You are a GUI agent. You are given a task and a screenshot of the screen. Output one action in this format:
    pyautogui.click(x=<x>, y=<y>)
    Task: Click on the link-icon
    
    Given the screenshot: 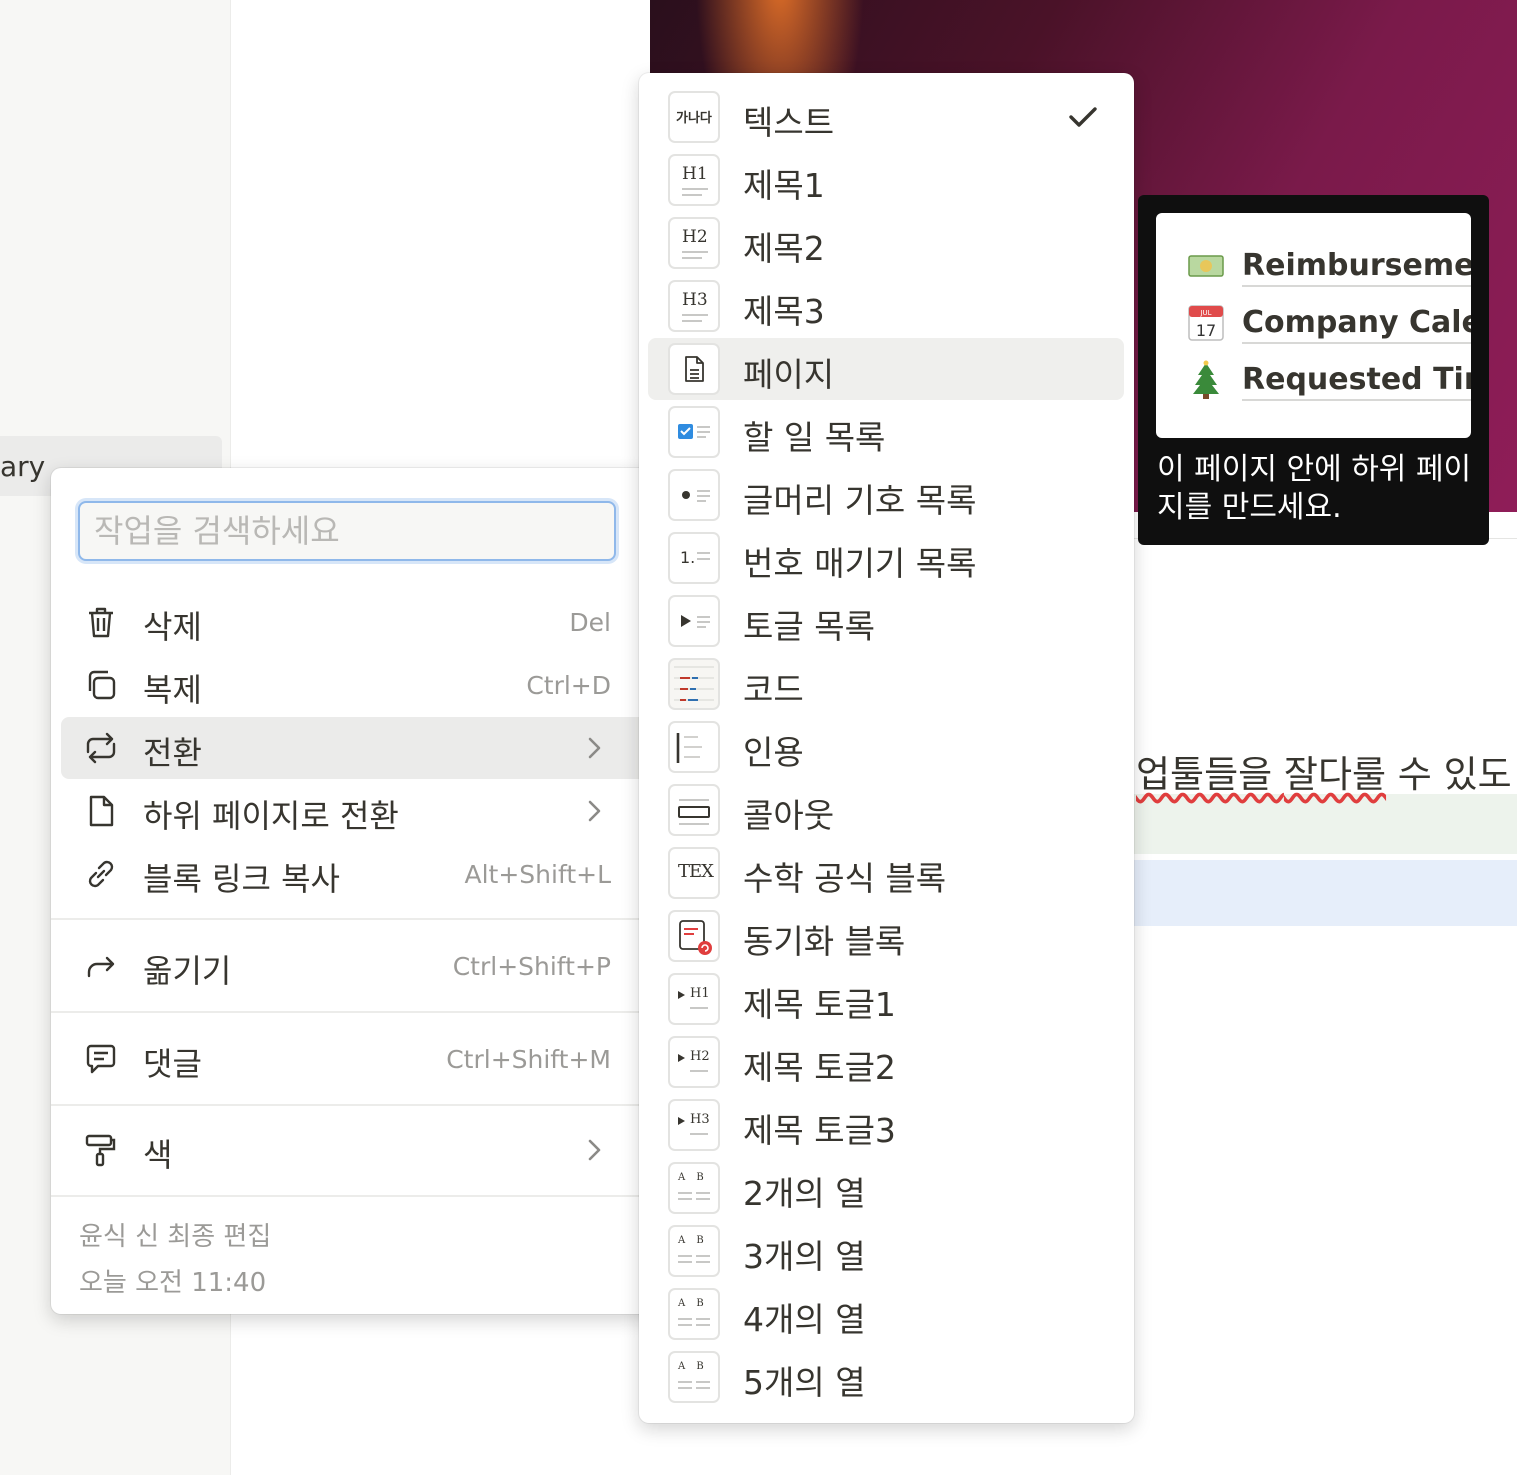 What is the action you would take?
    pyautogui.click(x=101, y=874)
    